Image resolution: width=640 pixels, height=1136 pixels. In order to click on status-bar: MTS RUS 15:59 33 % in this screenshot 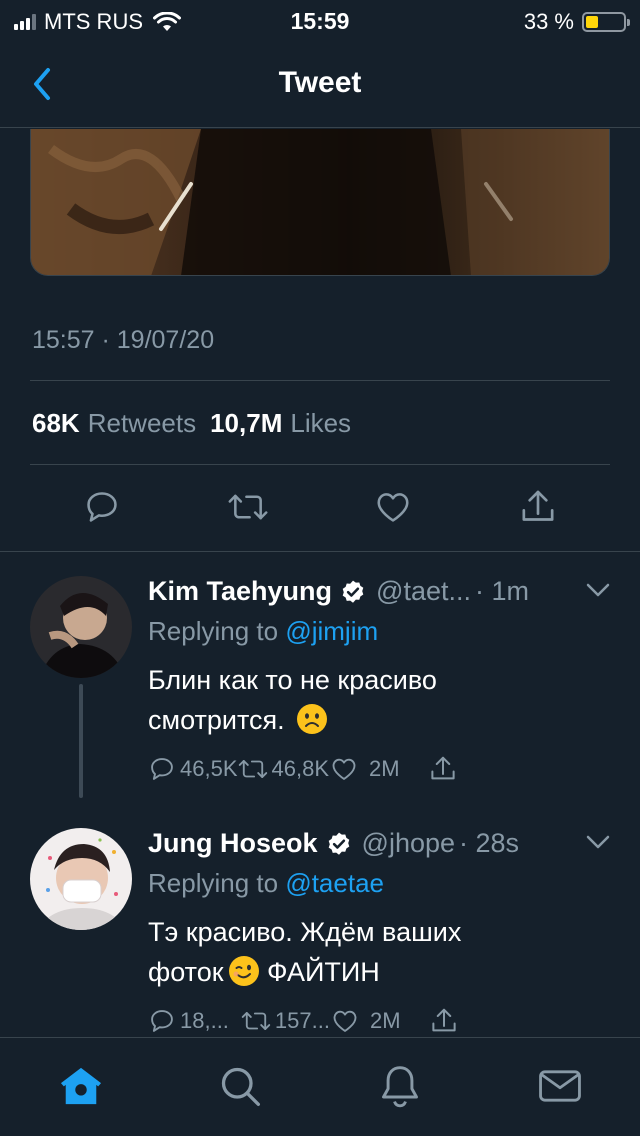, I will do `click(320, 20)`.